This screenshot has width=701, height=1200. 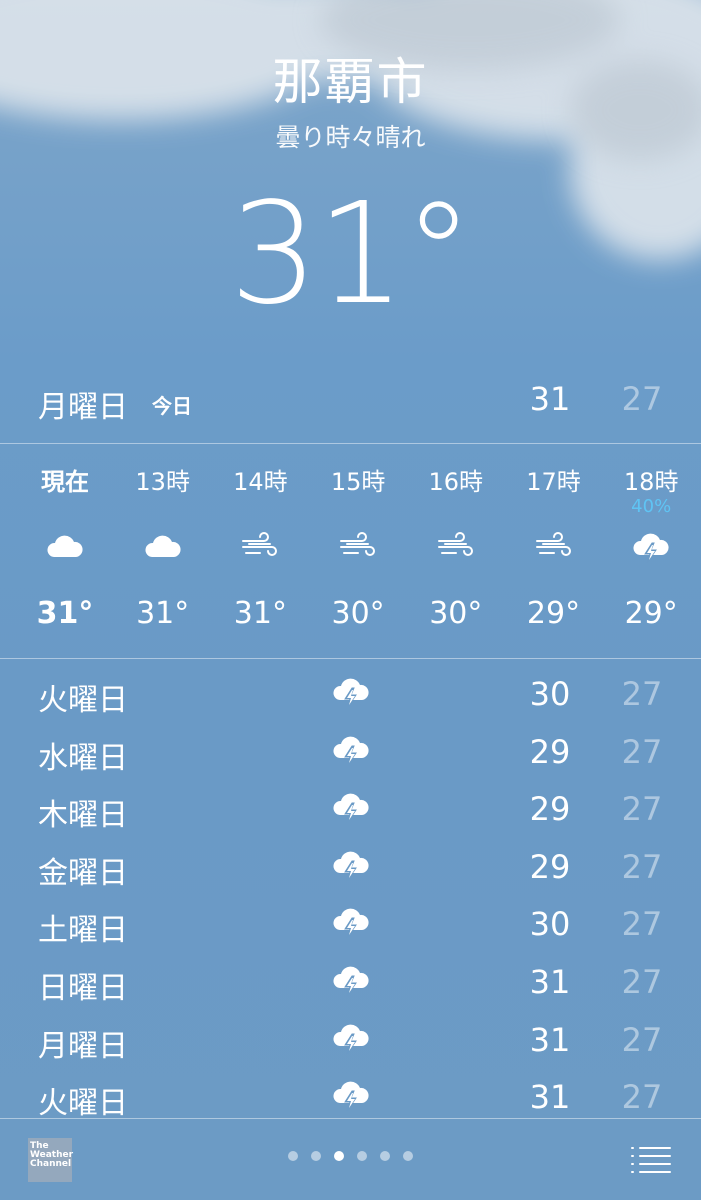 What do you see at coordinates (350, 658) in the screenshot?
I see `divider` at bounding box center [350, 658].